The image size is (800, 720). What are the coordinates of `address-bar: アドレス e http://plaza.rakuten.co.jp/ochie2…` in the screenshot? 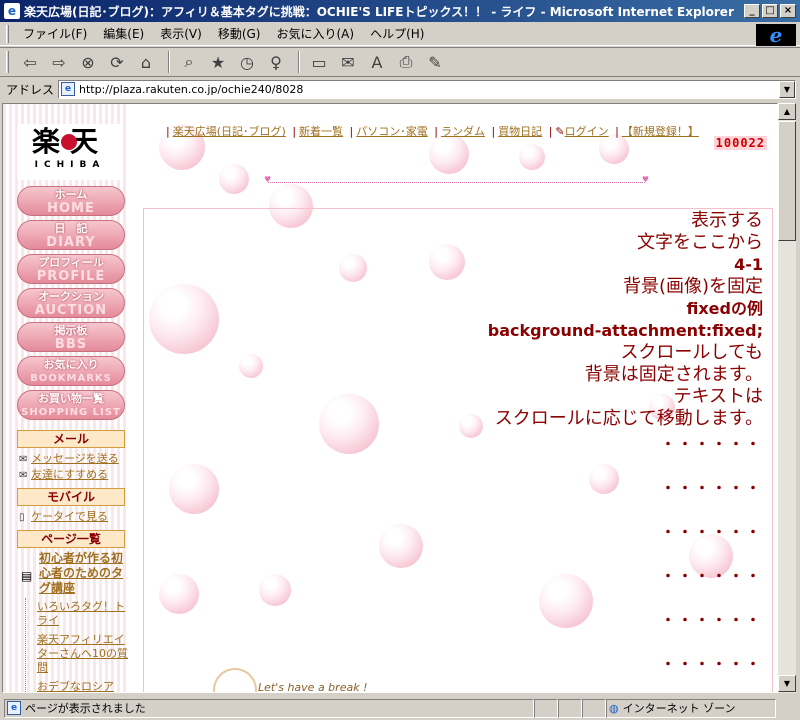 It's located at (400, 89).